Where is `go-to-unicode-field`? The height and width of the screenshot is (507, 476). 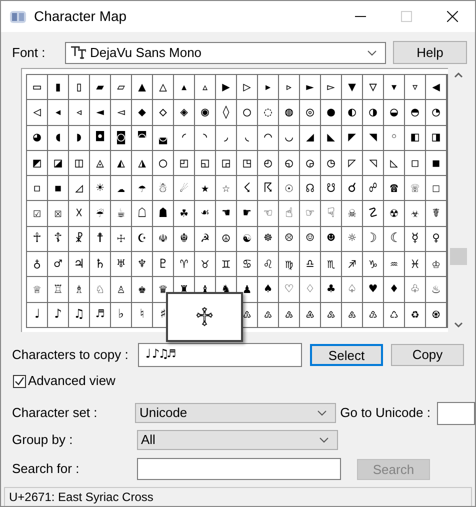 go-to-unicode-field is located at coordinates (456, 413).